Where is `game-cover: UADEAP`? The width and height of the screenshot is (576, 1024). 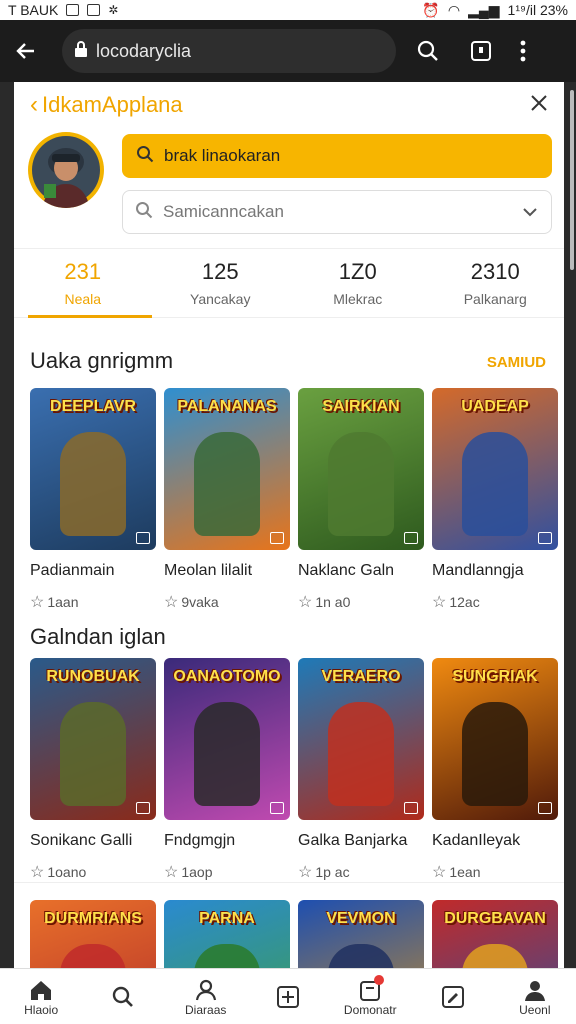
game-cover: UADEAP is located at coordinates (495, 469).